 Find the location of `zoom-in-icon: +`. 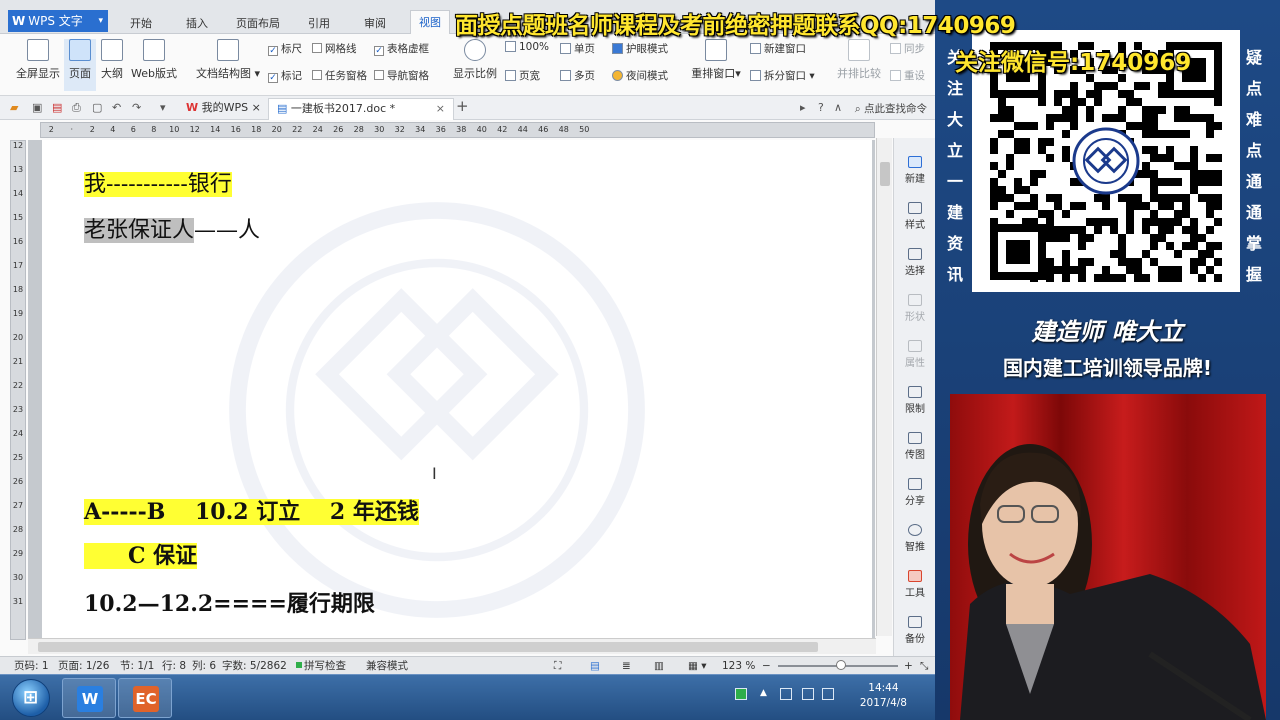

zoom-in-icon: + is located at coordinates (908, 666).